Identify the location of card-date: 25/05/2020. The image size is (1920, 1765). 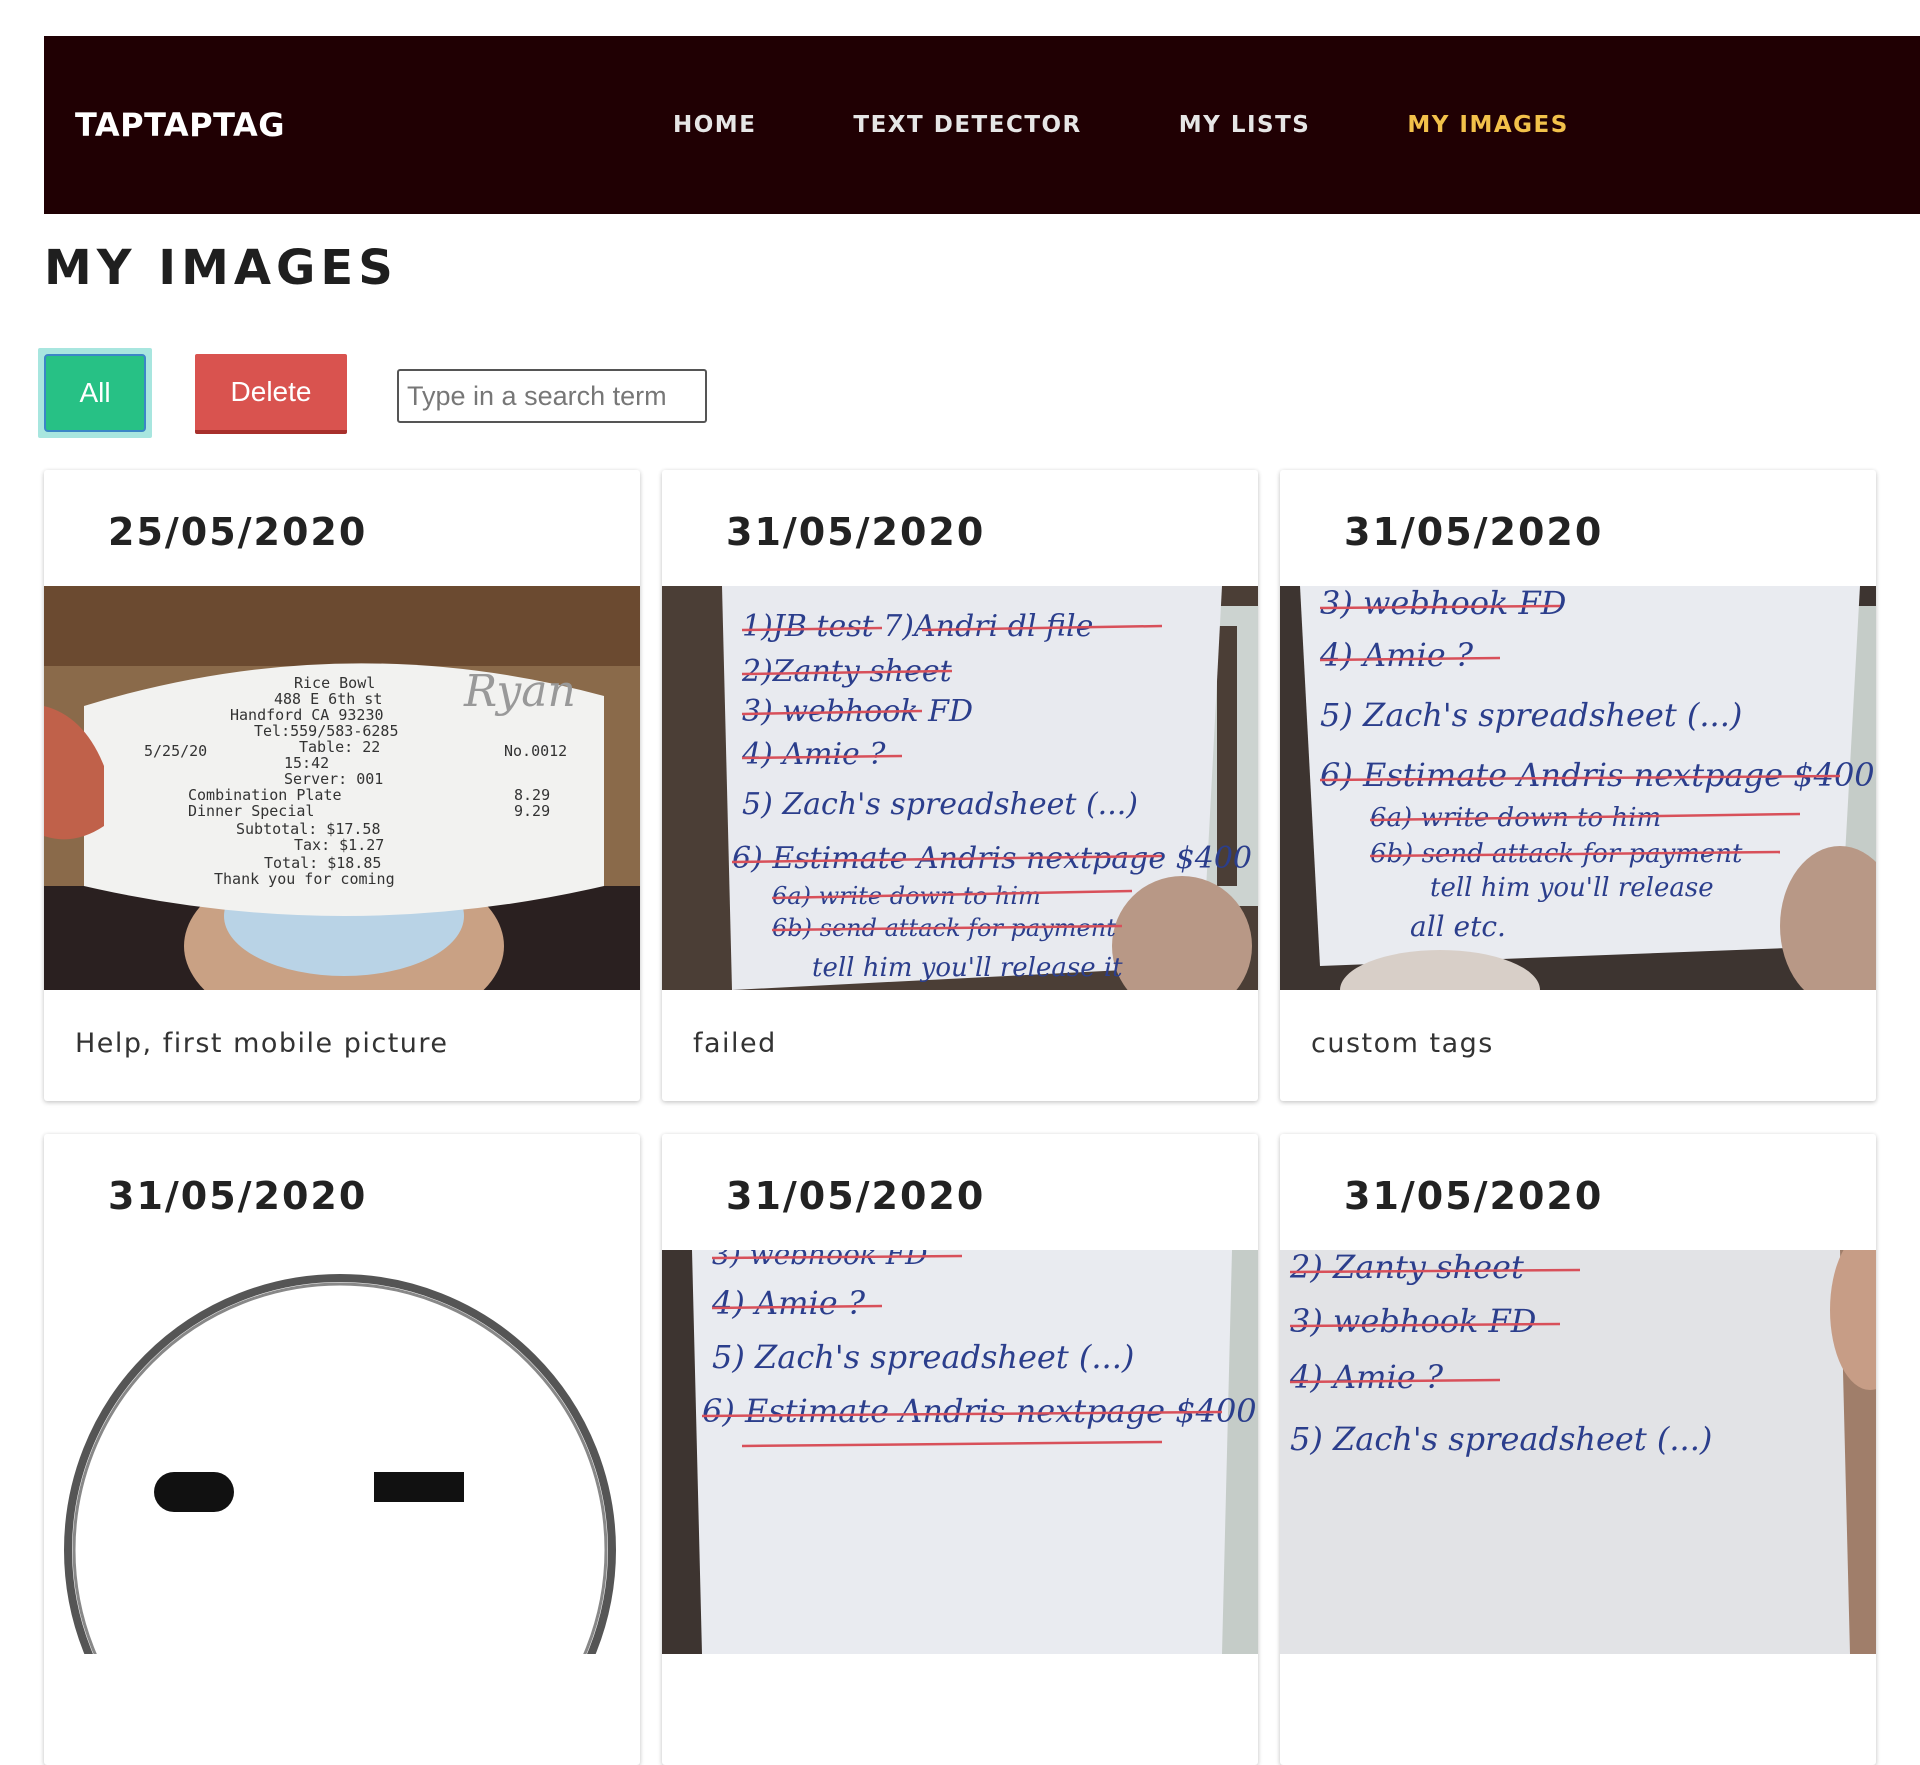
(238, 532).